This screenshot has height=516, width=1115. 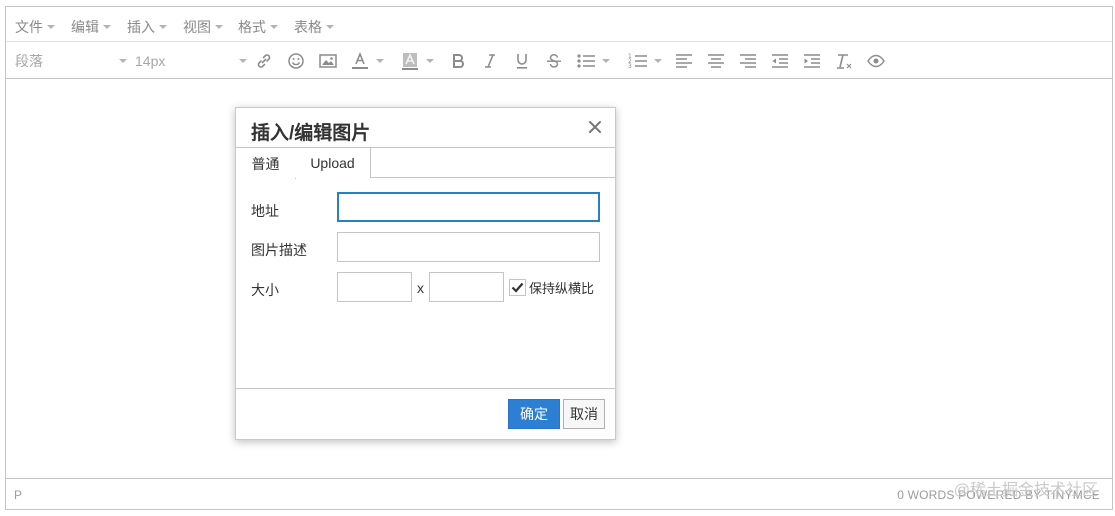 I want to click on tab-upload-label: Upload, so click(x=332, y=163).